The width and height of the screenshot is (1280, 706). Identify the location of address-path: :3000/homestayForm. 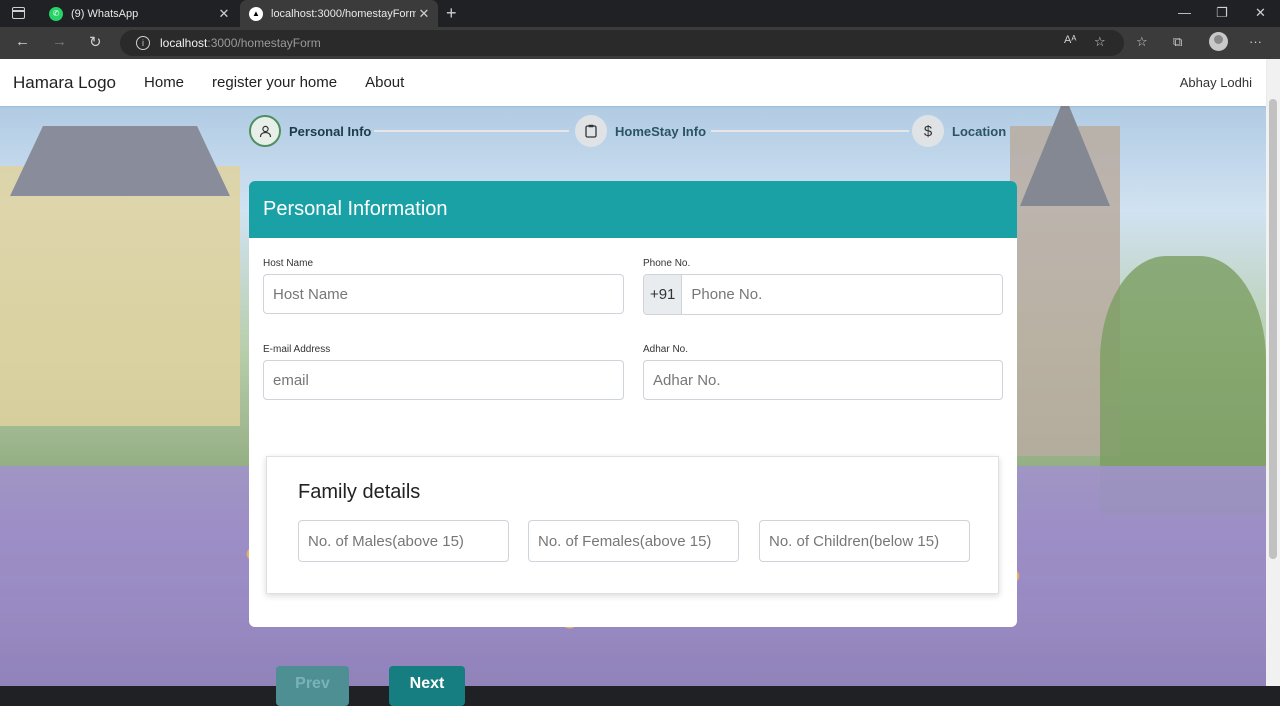
(264, 43).